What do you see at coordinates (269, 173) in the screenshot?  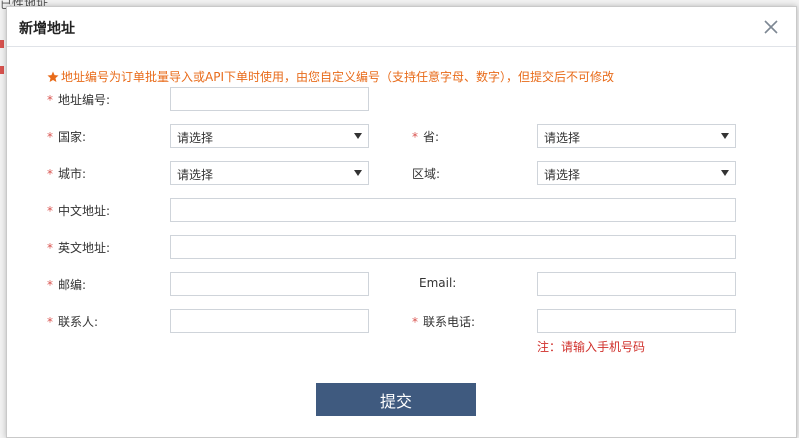 I see `city-select: 请选择` at bounding box center [269, 173].